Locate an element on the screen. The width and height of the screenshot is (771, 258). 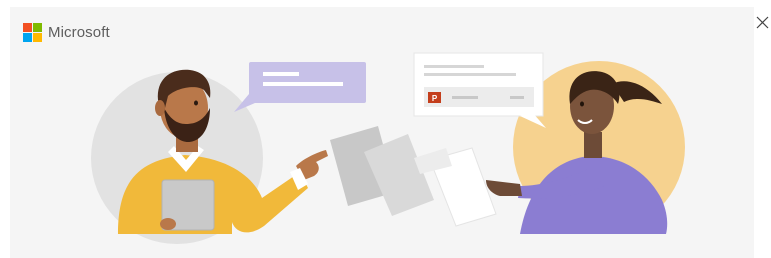
chat-bubble-graphic is located at coordinates (300, 87).